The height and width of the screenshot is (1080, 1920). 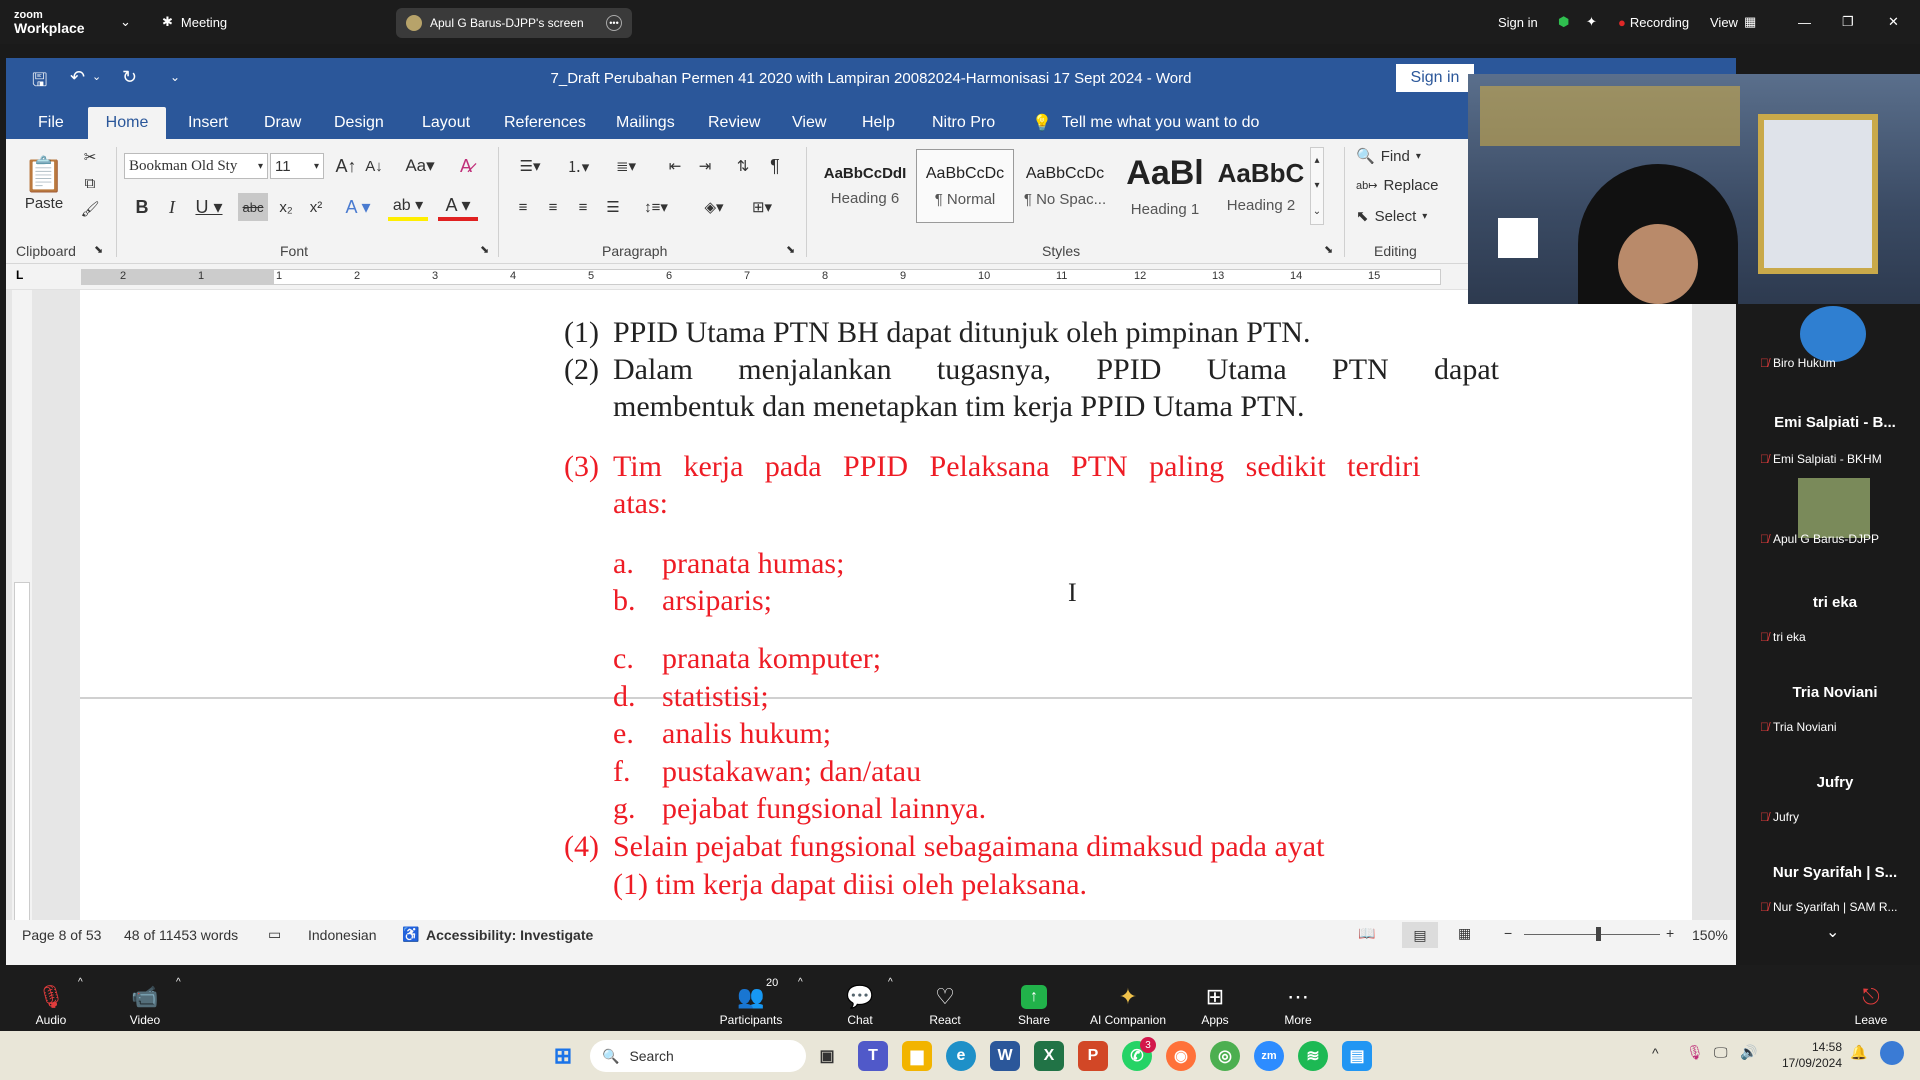 I want to click on share-button: ↑ Share, so click(x=1034, y=999).